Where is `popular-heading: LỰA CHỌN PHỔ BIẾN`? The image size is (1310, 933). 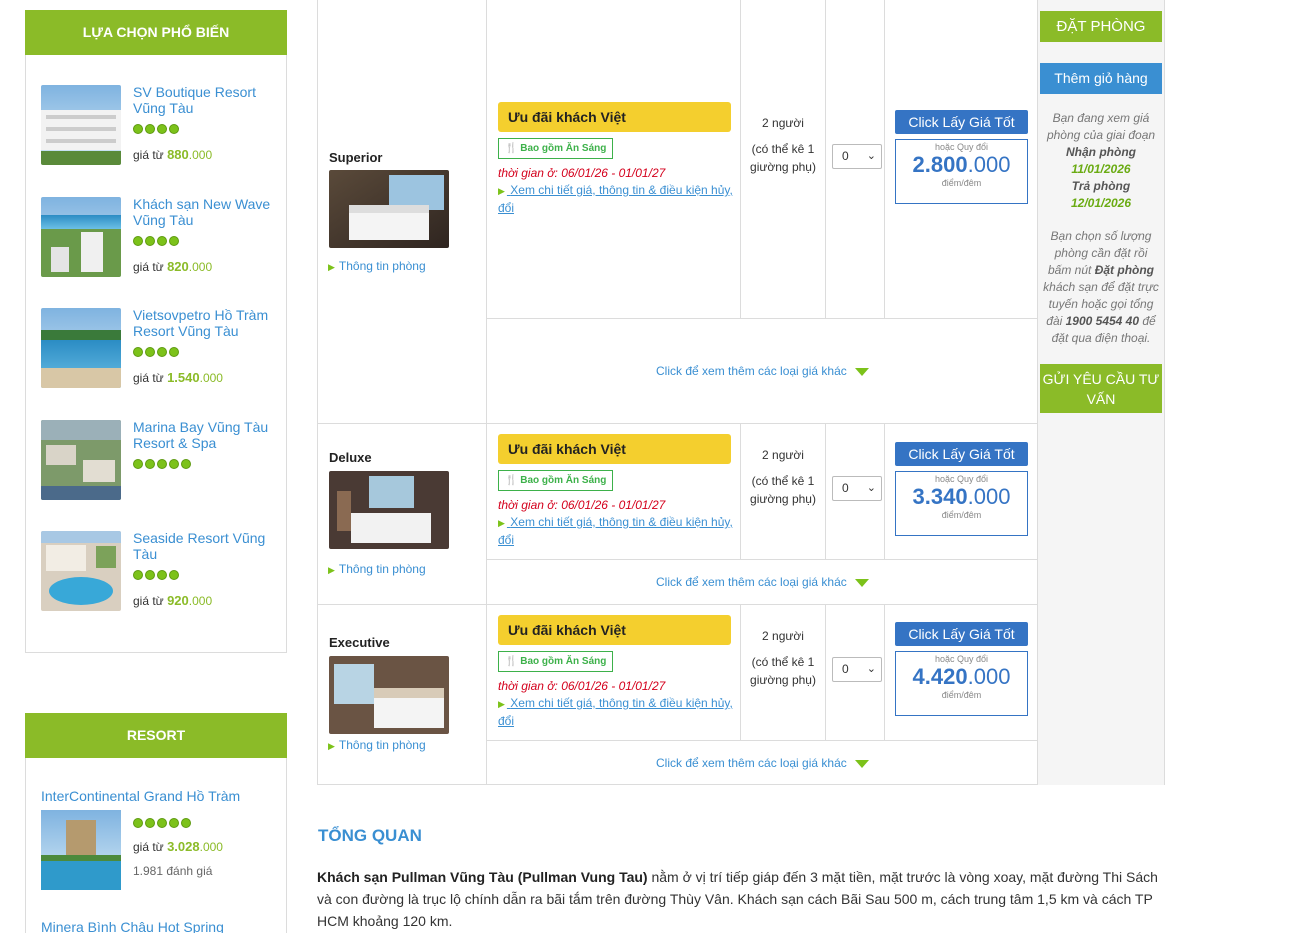 popular-heading: LỰA CHỌN PHỔ BIẾN is located at coordinates (156, 32).